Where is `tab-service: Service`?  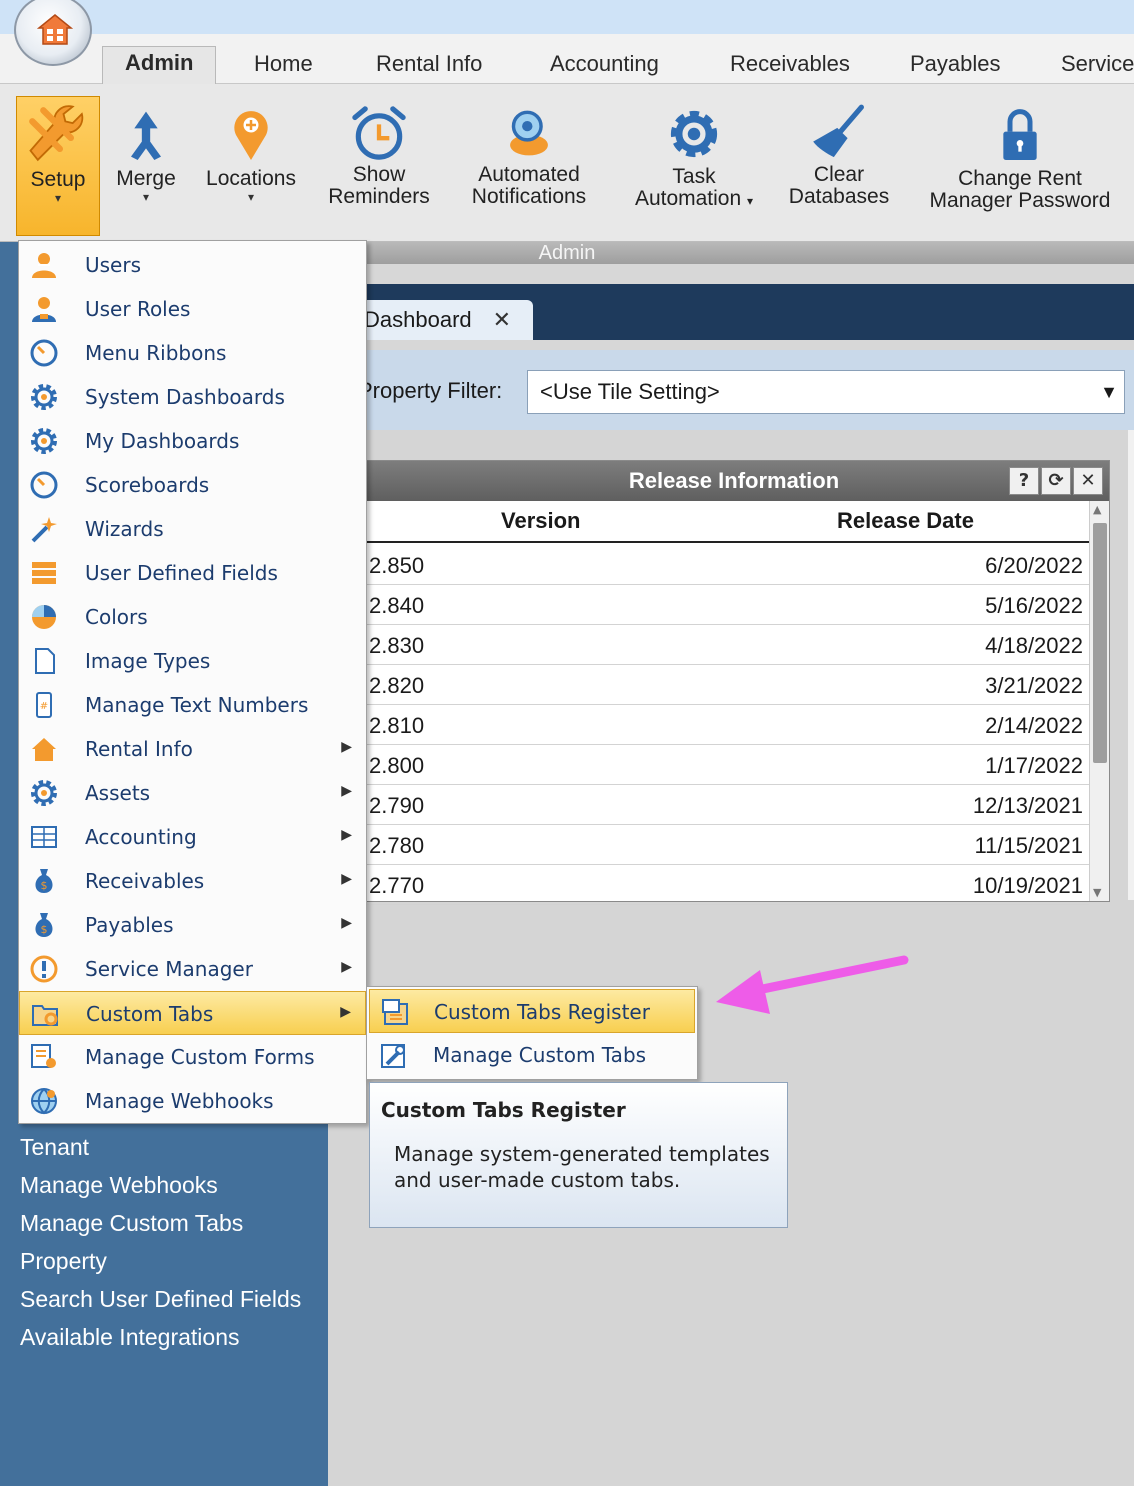 tab-service: Service is located at coordinates (1097, 66).